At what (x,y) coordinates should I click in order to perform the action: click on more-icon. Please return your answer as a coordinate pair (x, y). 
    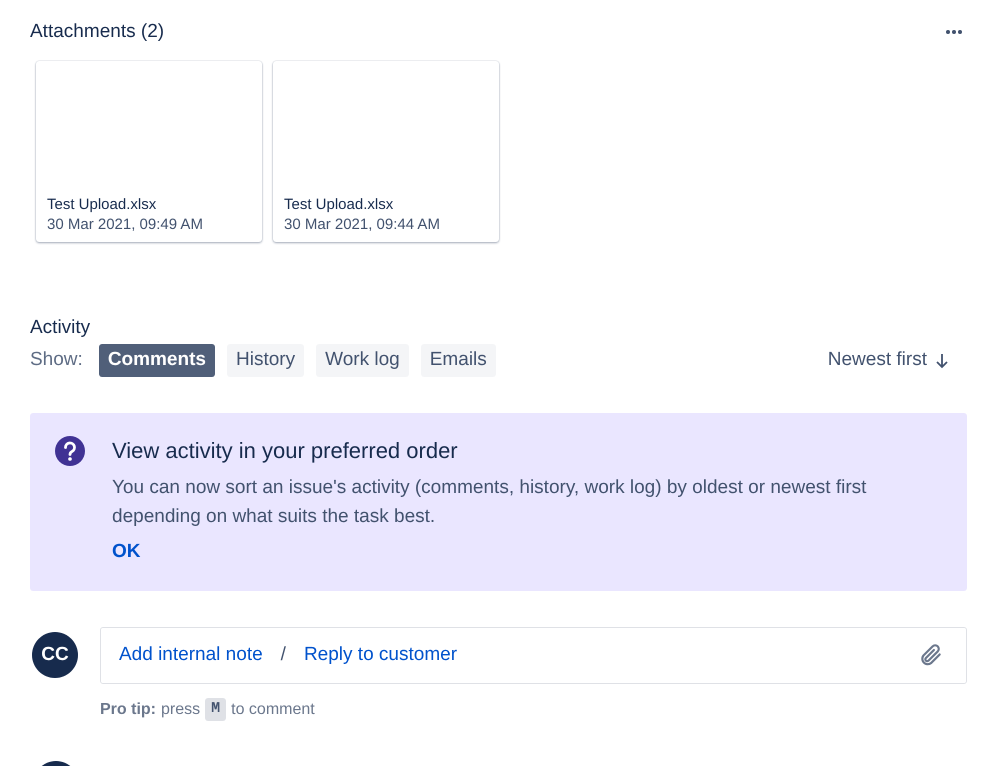
    Looking at the image, I should click on (954, 32).